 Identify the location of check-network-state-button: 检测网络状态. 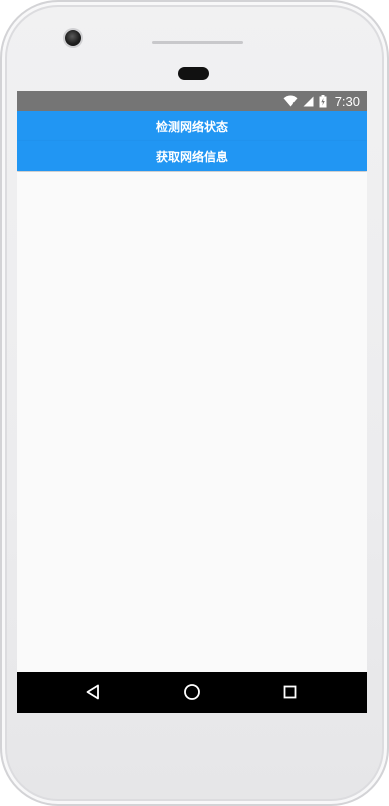
(192, 126).